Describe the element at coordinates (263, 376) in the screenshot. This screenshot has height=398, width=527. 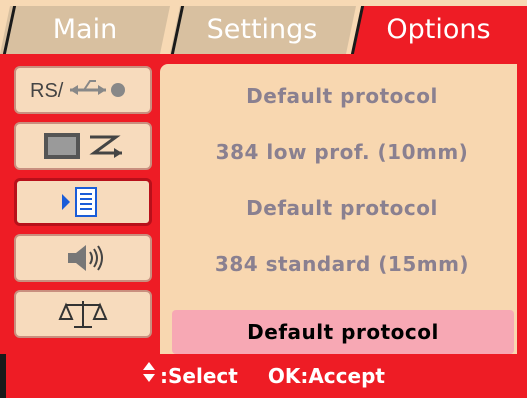
I see `footer-hint-bar: :Select OK:Accept` at that location.